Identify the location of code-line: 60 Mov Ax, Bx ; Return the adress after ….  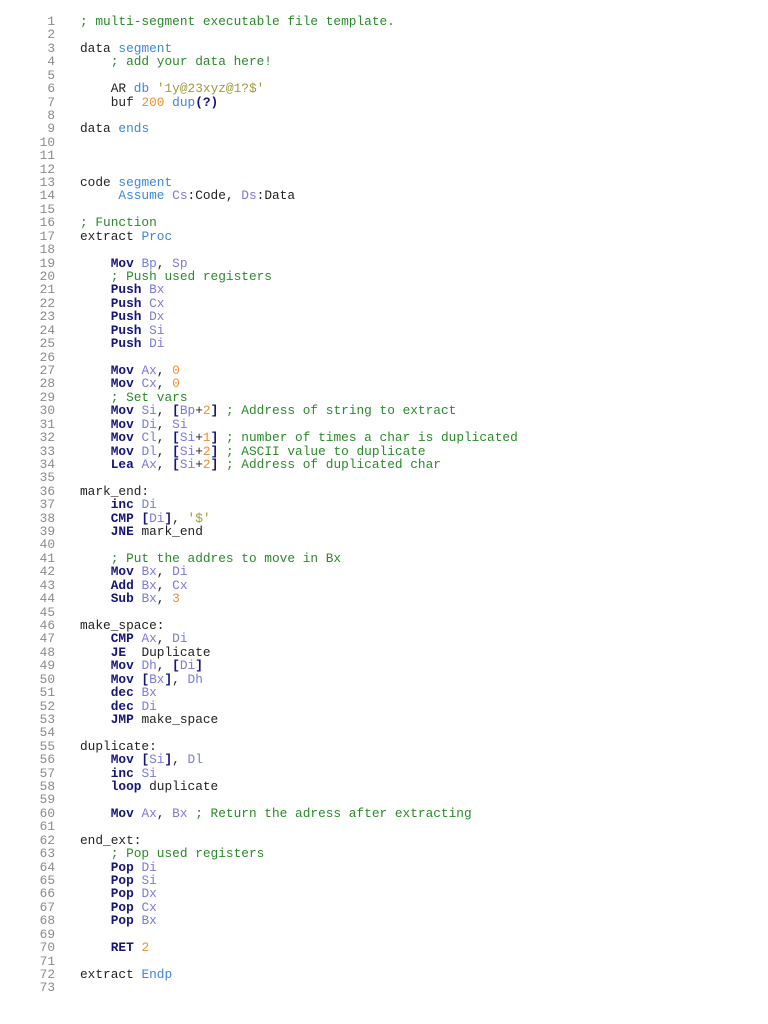
(384, 813).